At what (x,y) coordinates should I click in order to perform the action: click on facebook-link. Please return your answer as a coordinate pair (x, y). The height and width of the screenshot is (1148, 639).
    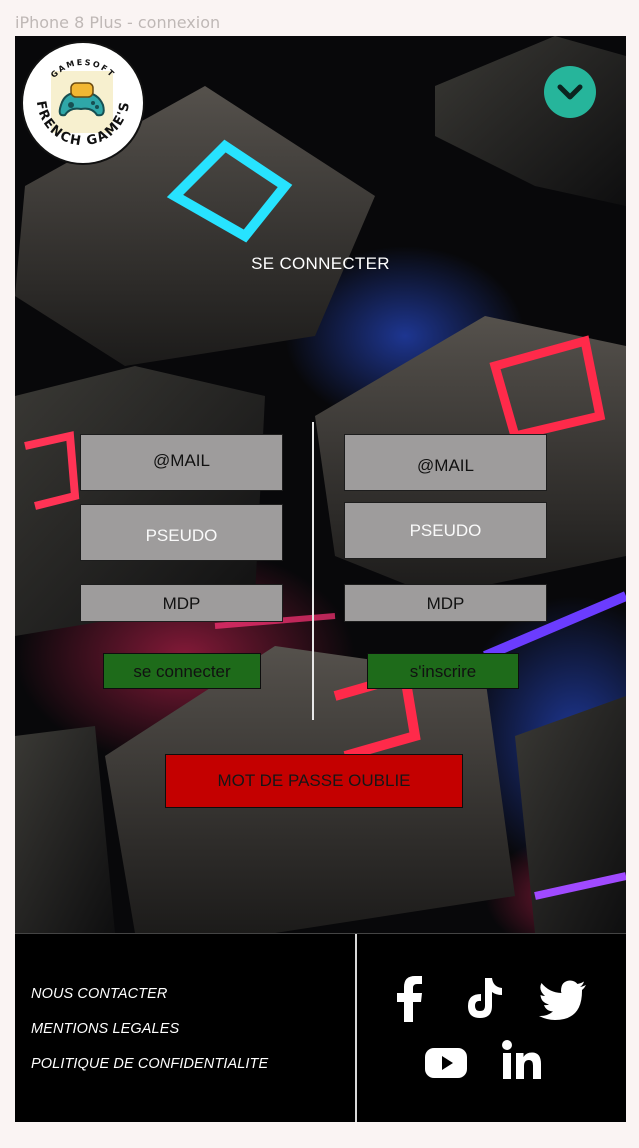
    Looking at the image, I should click on (409, 999).